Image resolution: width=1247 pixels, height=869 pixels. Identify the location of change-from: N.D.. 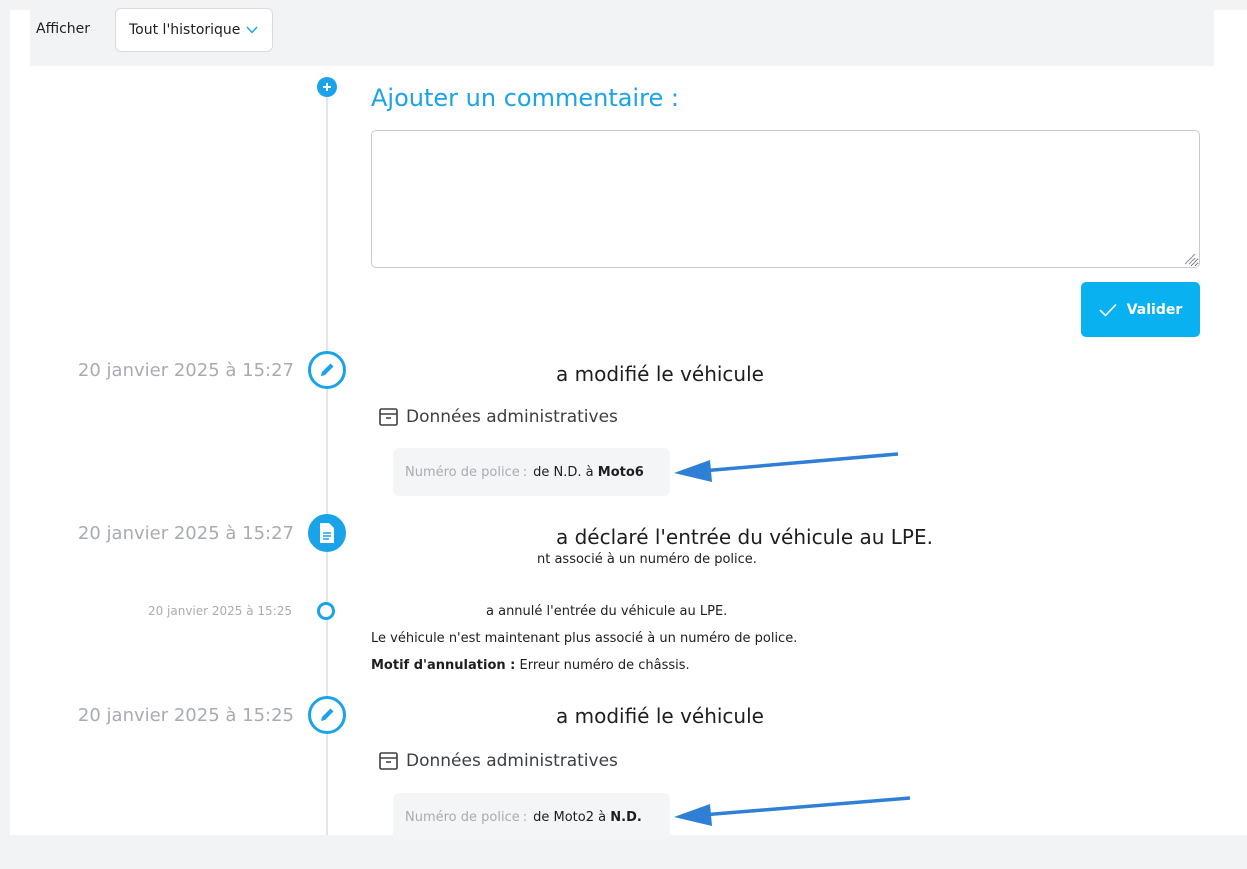
(567, 472).